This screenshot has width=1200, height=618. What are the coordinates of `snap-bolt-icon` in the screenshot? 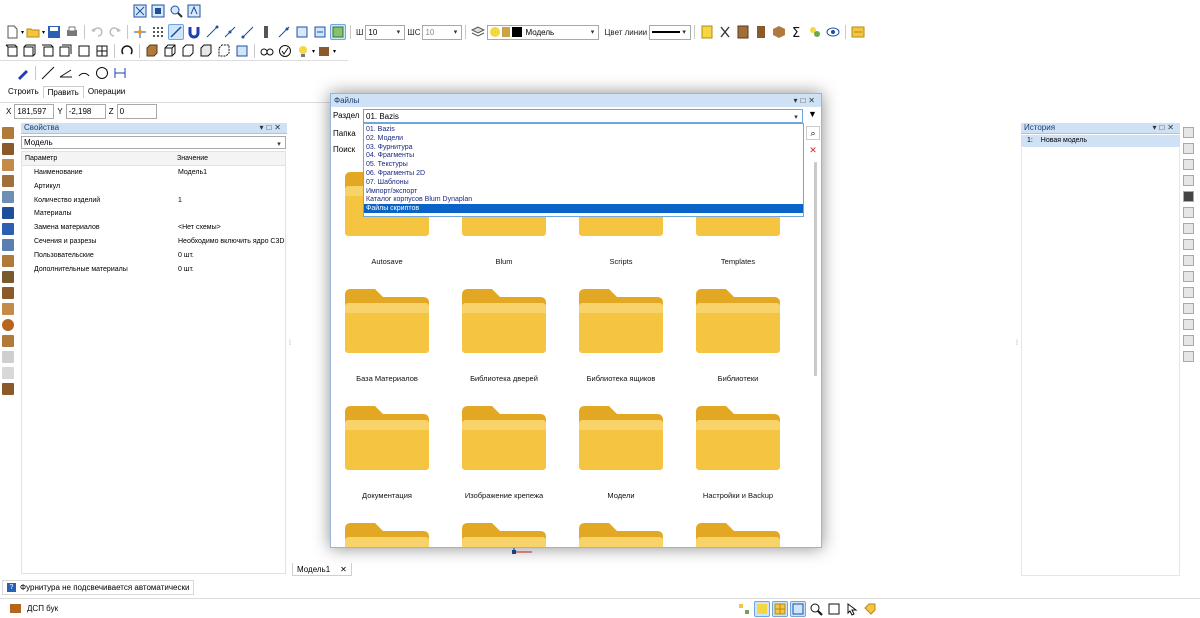 It's located at (266, 32).